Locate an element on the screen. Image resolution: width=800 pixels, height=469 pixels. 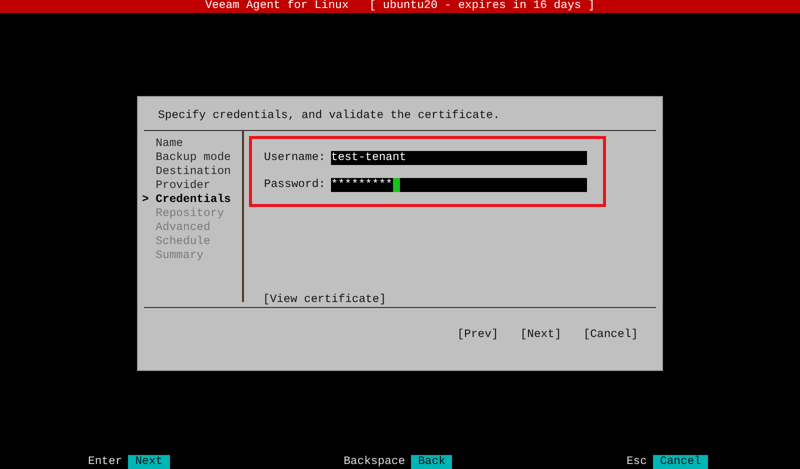
instruction-text: Specify credentials, and validate the certificate. is located at coordinates (329, 116).